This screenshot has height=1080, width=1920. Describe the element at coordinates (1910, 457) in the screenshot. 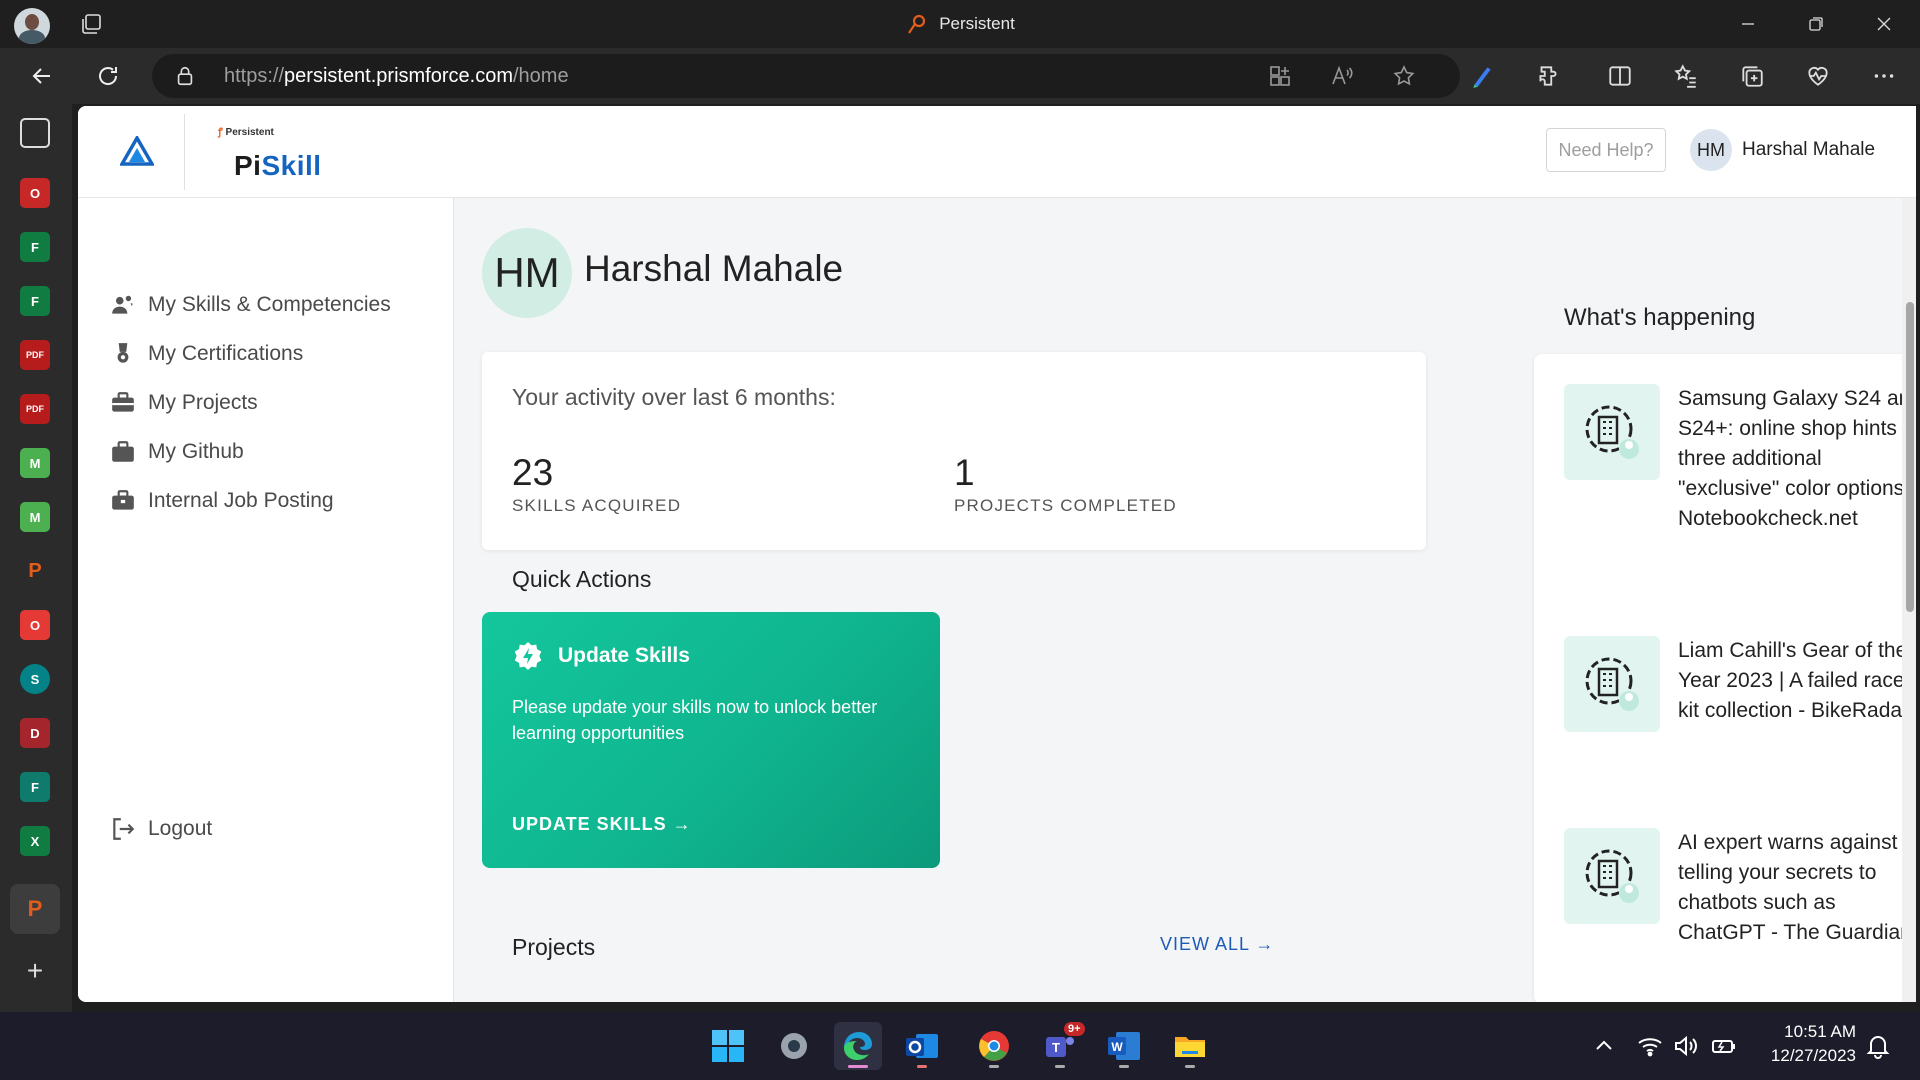

I see `page-scrollbar-thumb` at that location.